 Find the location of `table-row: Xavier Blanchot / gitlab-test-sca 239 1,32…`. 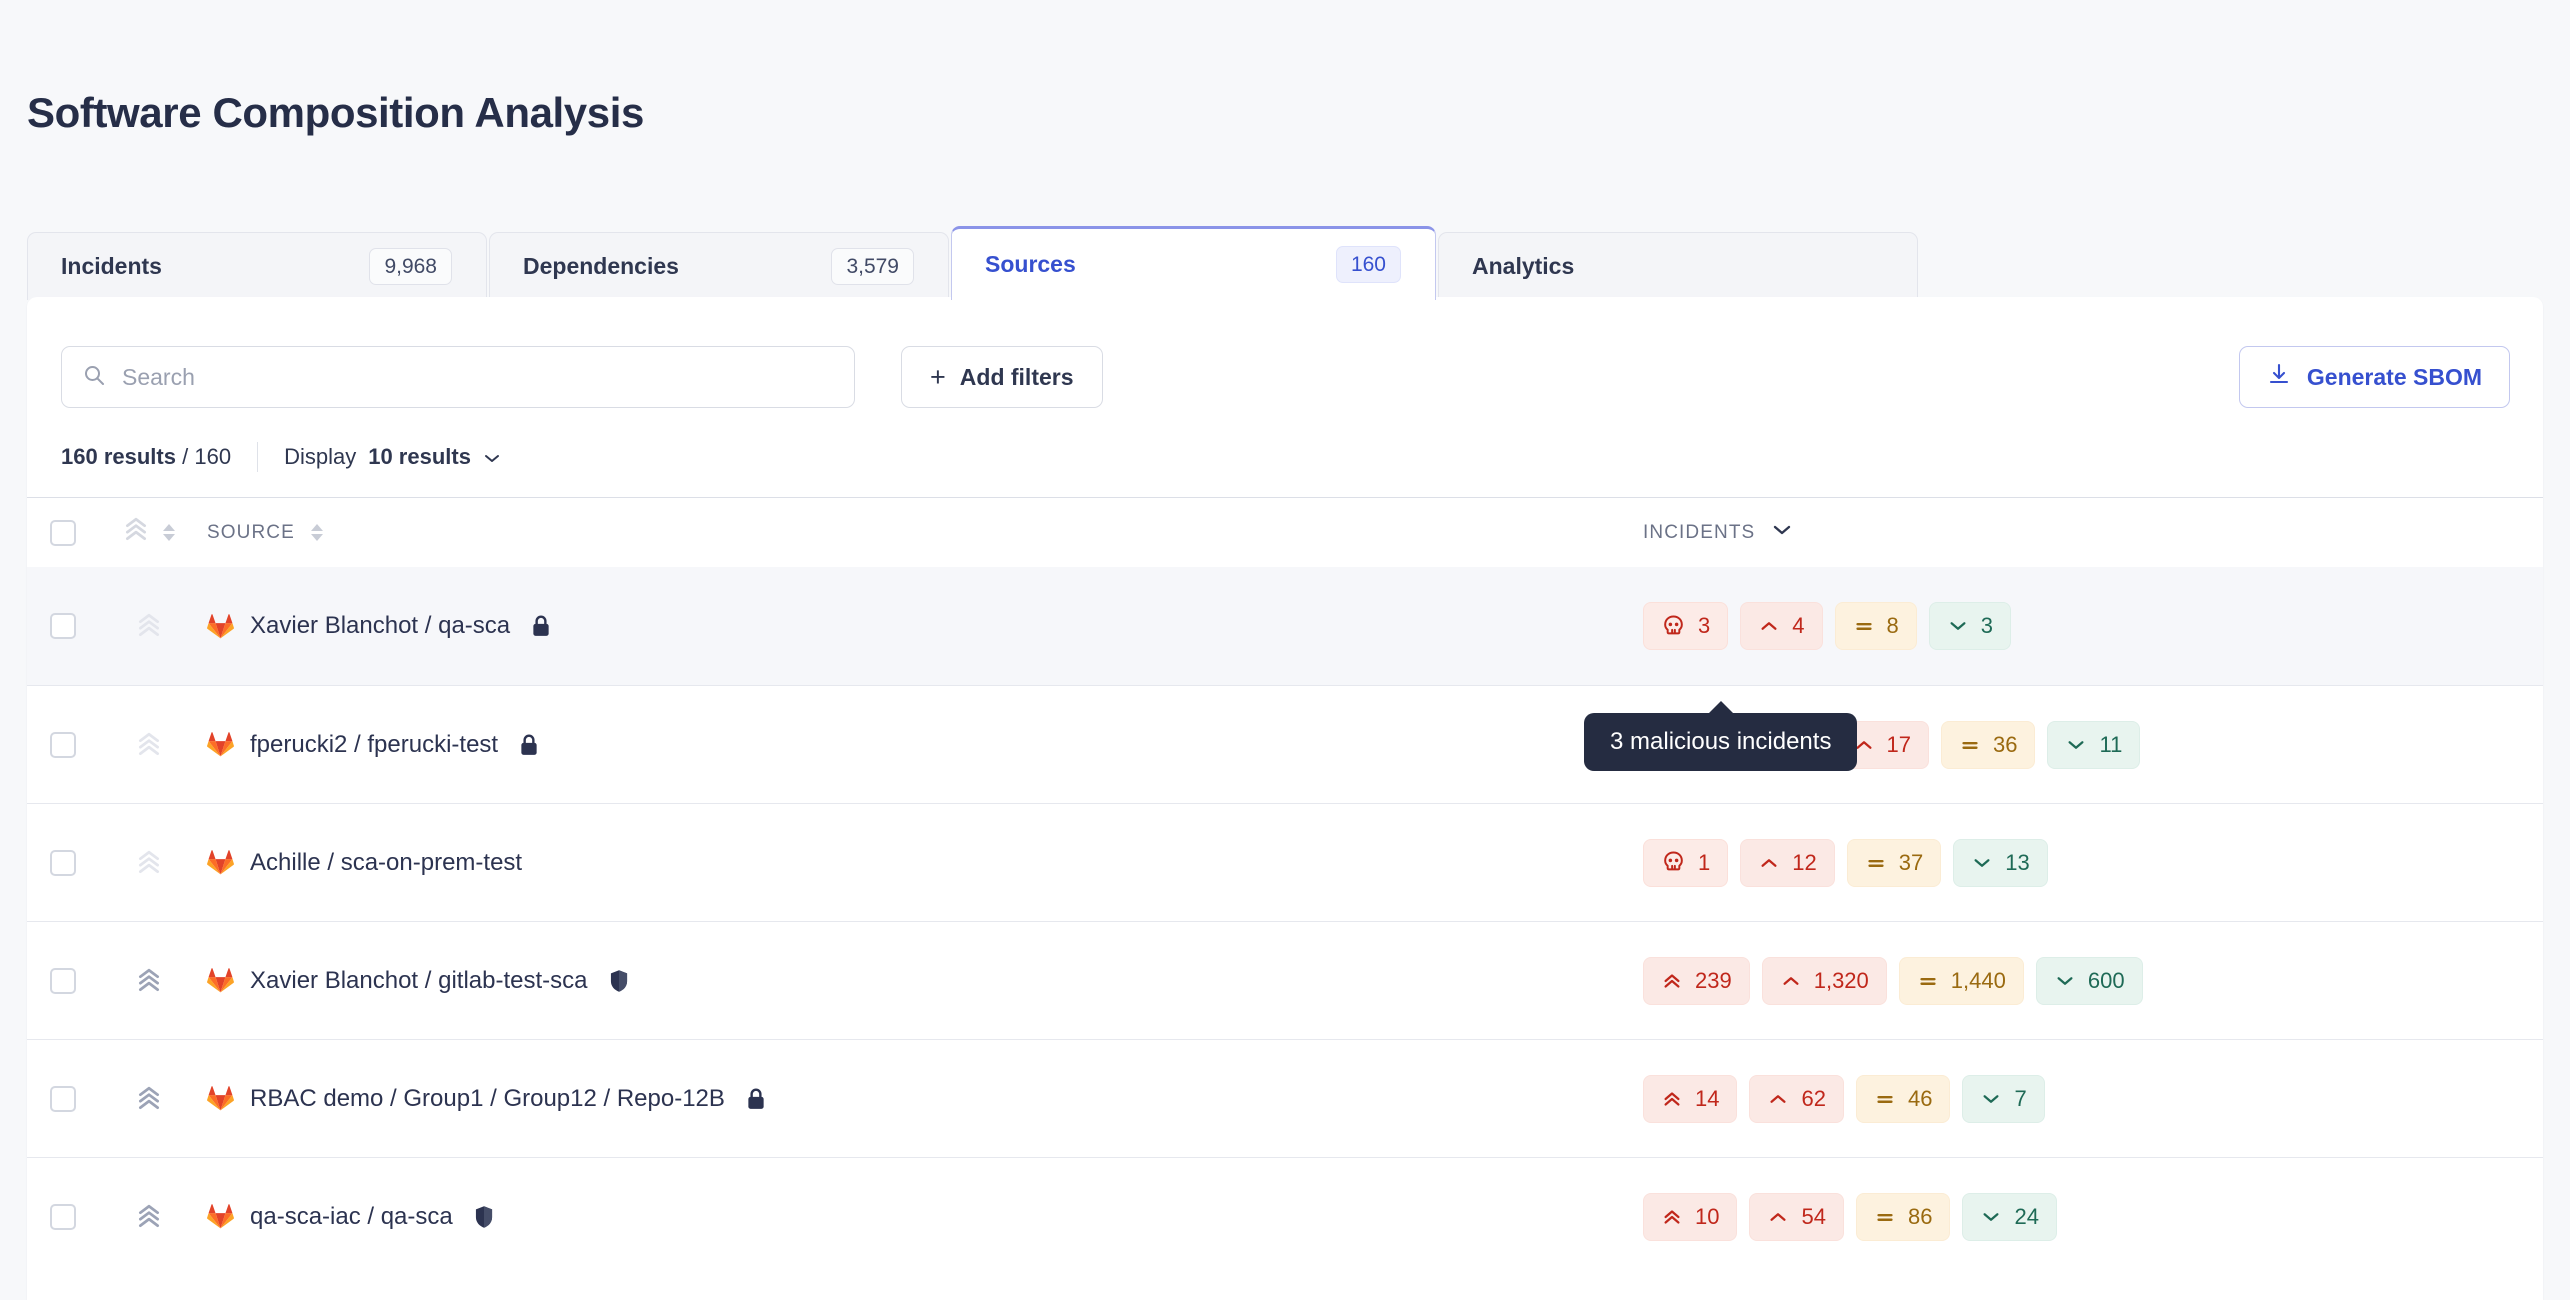

table-row: Xavier Blanchot / gitlab-test-sca 239 1,32… is located at coordinates (1285, 980).